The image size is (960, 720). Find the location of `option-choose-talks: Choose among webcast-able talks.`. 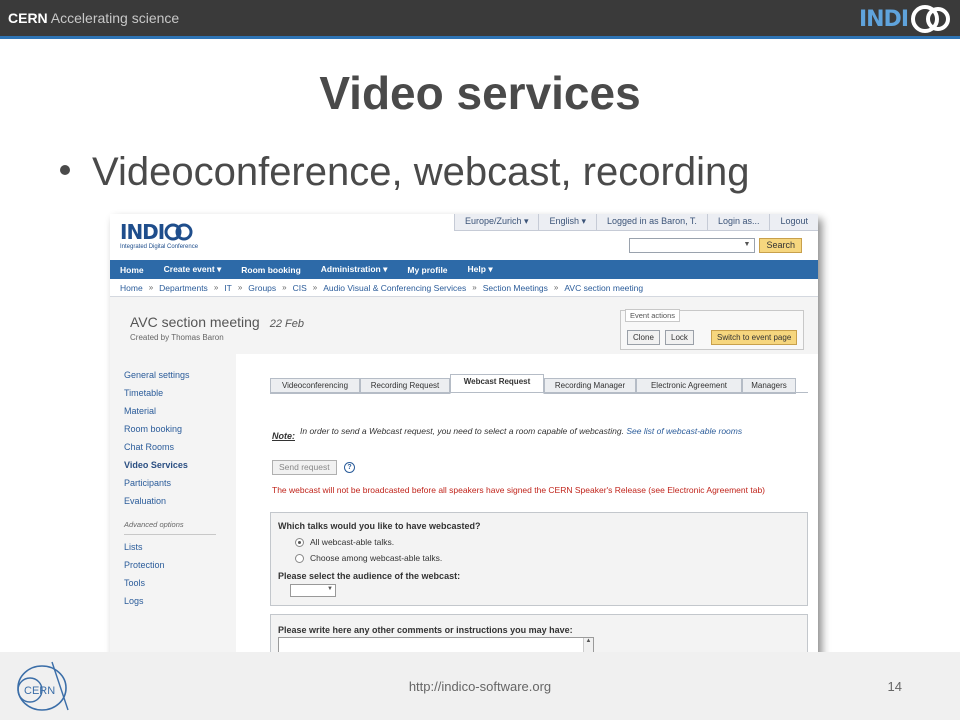

option-choose-talks: Choose among webcast-able talks. is located at coordinates (368, 558).